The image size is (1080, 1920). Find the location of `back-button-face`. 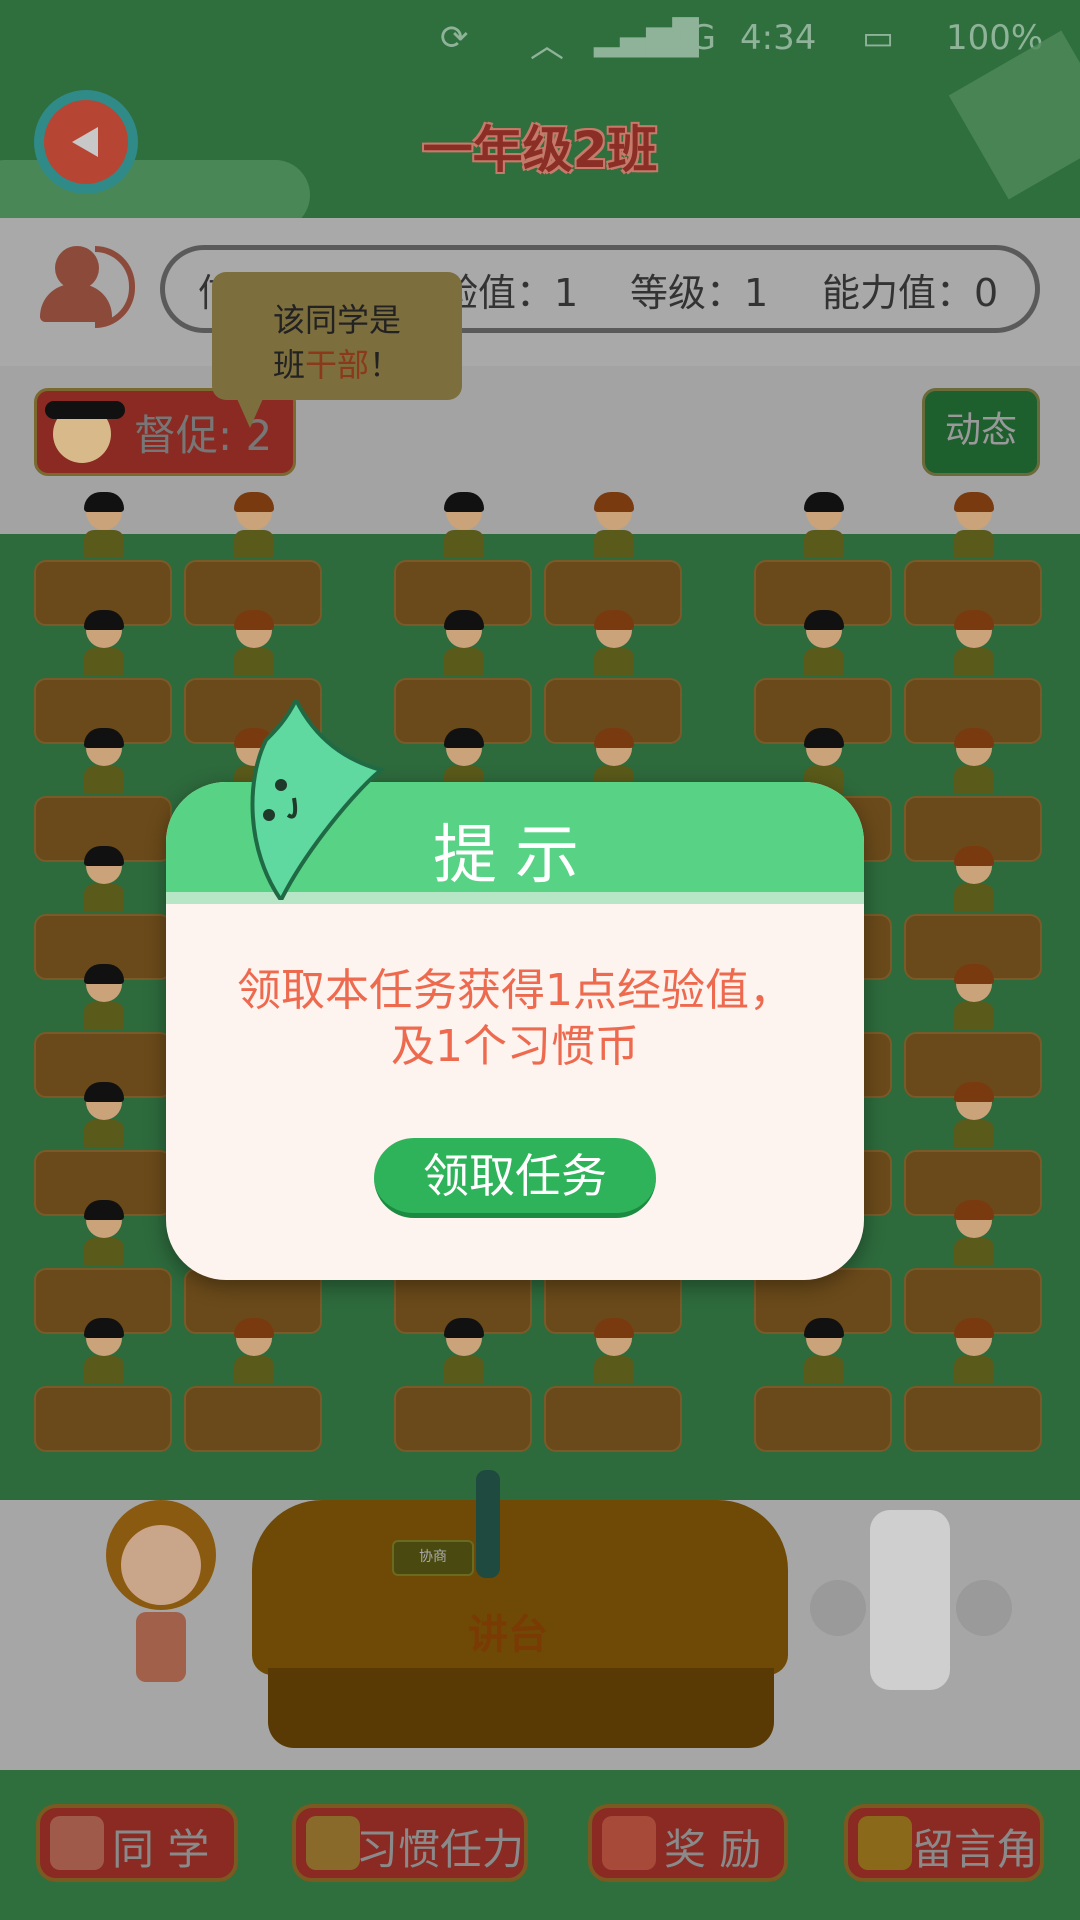

back-button-face is located at coordinates (86, 142).